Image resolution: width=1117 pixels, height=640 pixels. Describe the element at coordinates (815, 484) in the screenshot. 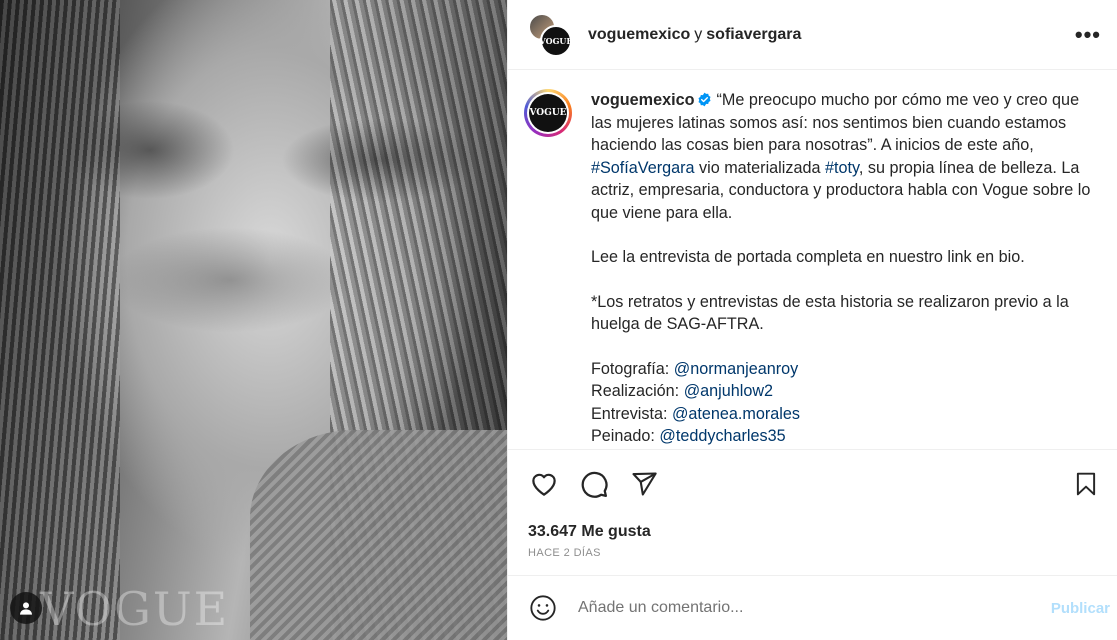

I see `action-icons` at that location.